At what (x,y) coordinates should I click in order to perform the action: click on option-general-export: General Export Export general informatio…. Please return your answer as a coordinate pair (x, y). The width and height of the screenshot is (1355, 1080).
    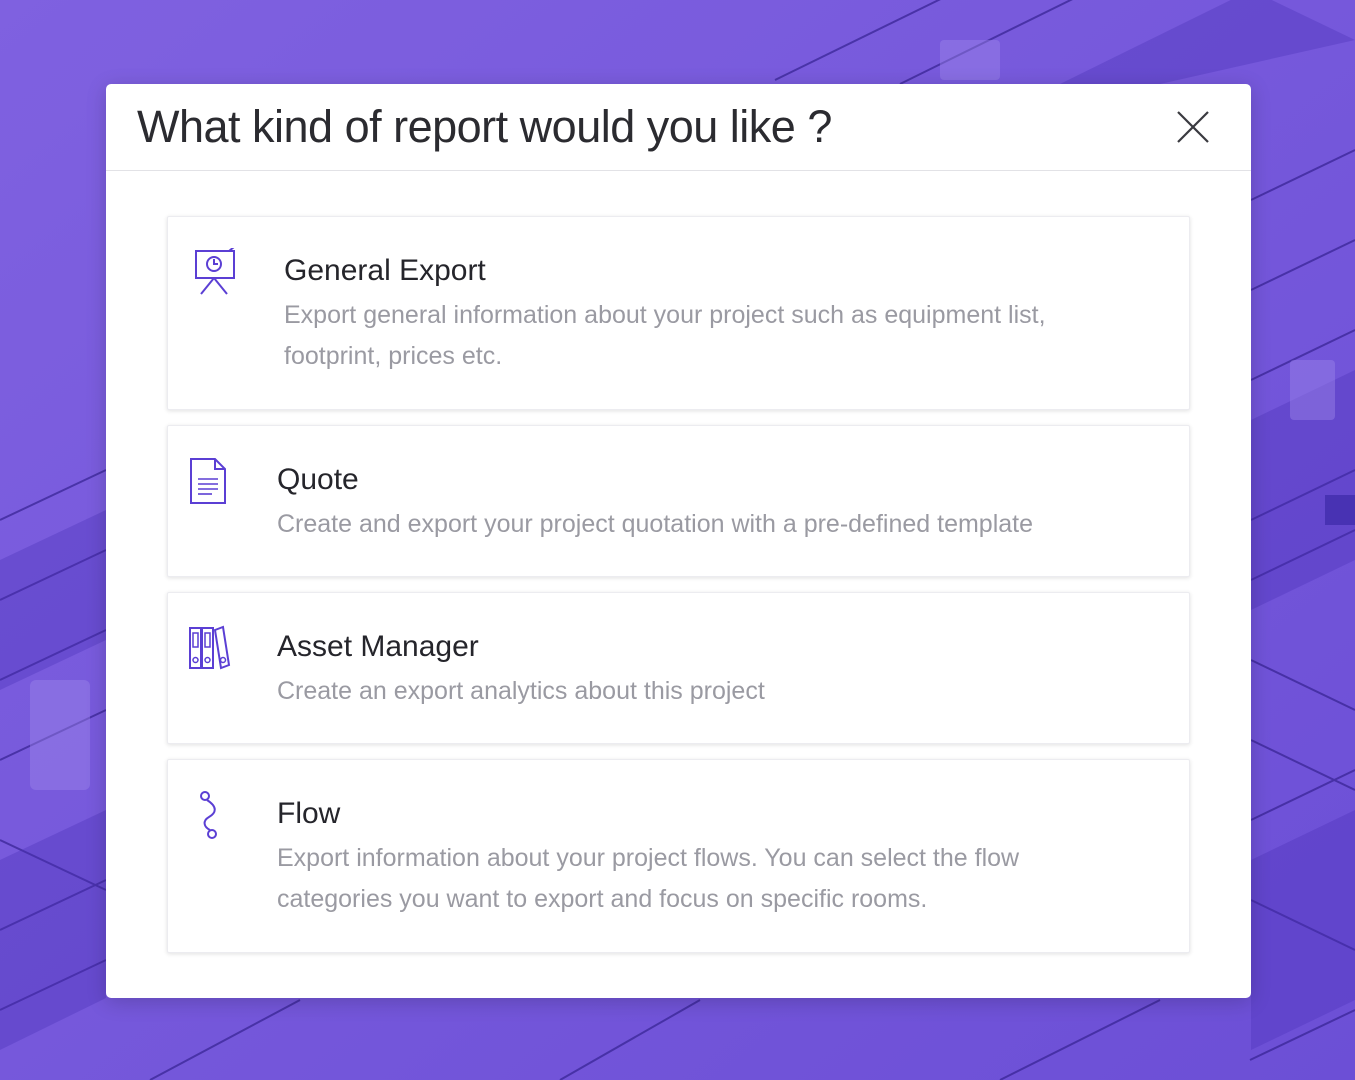
    Looking at the image, I should click on (678, 313).